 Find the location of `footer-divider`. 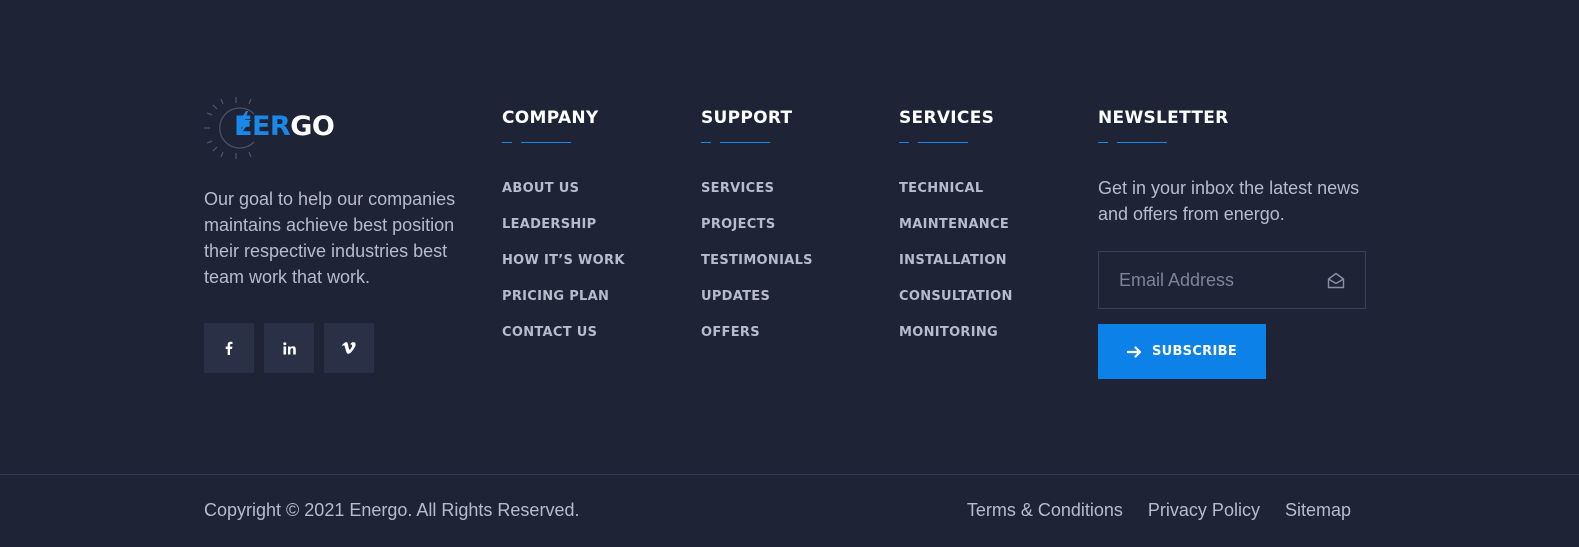

footer-divider is located at coordinates (789, 474).